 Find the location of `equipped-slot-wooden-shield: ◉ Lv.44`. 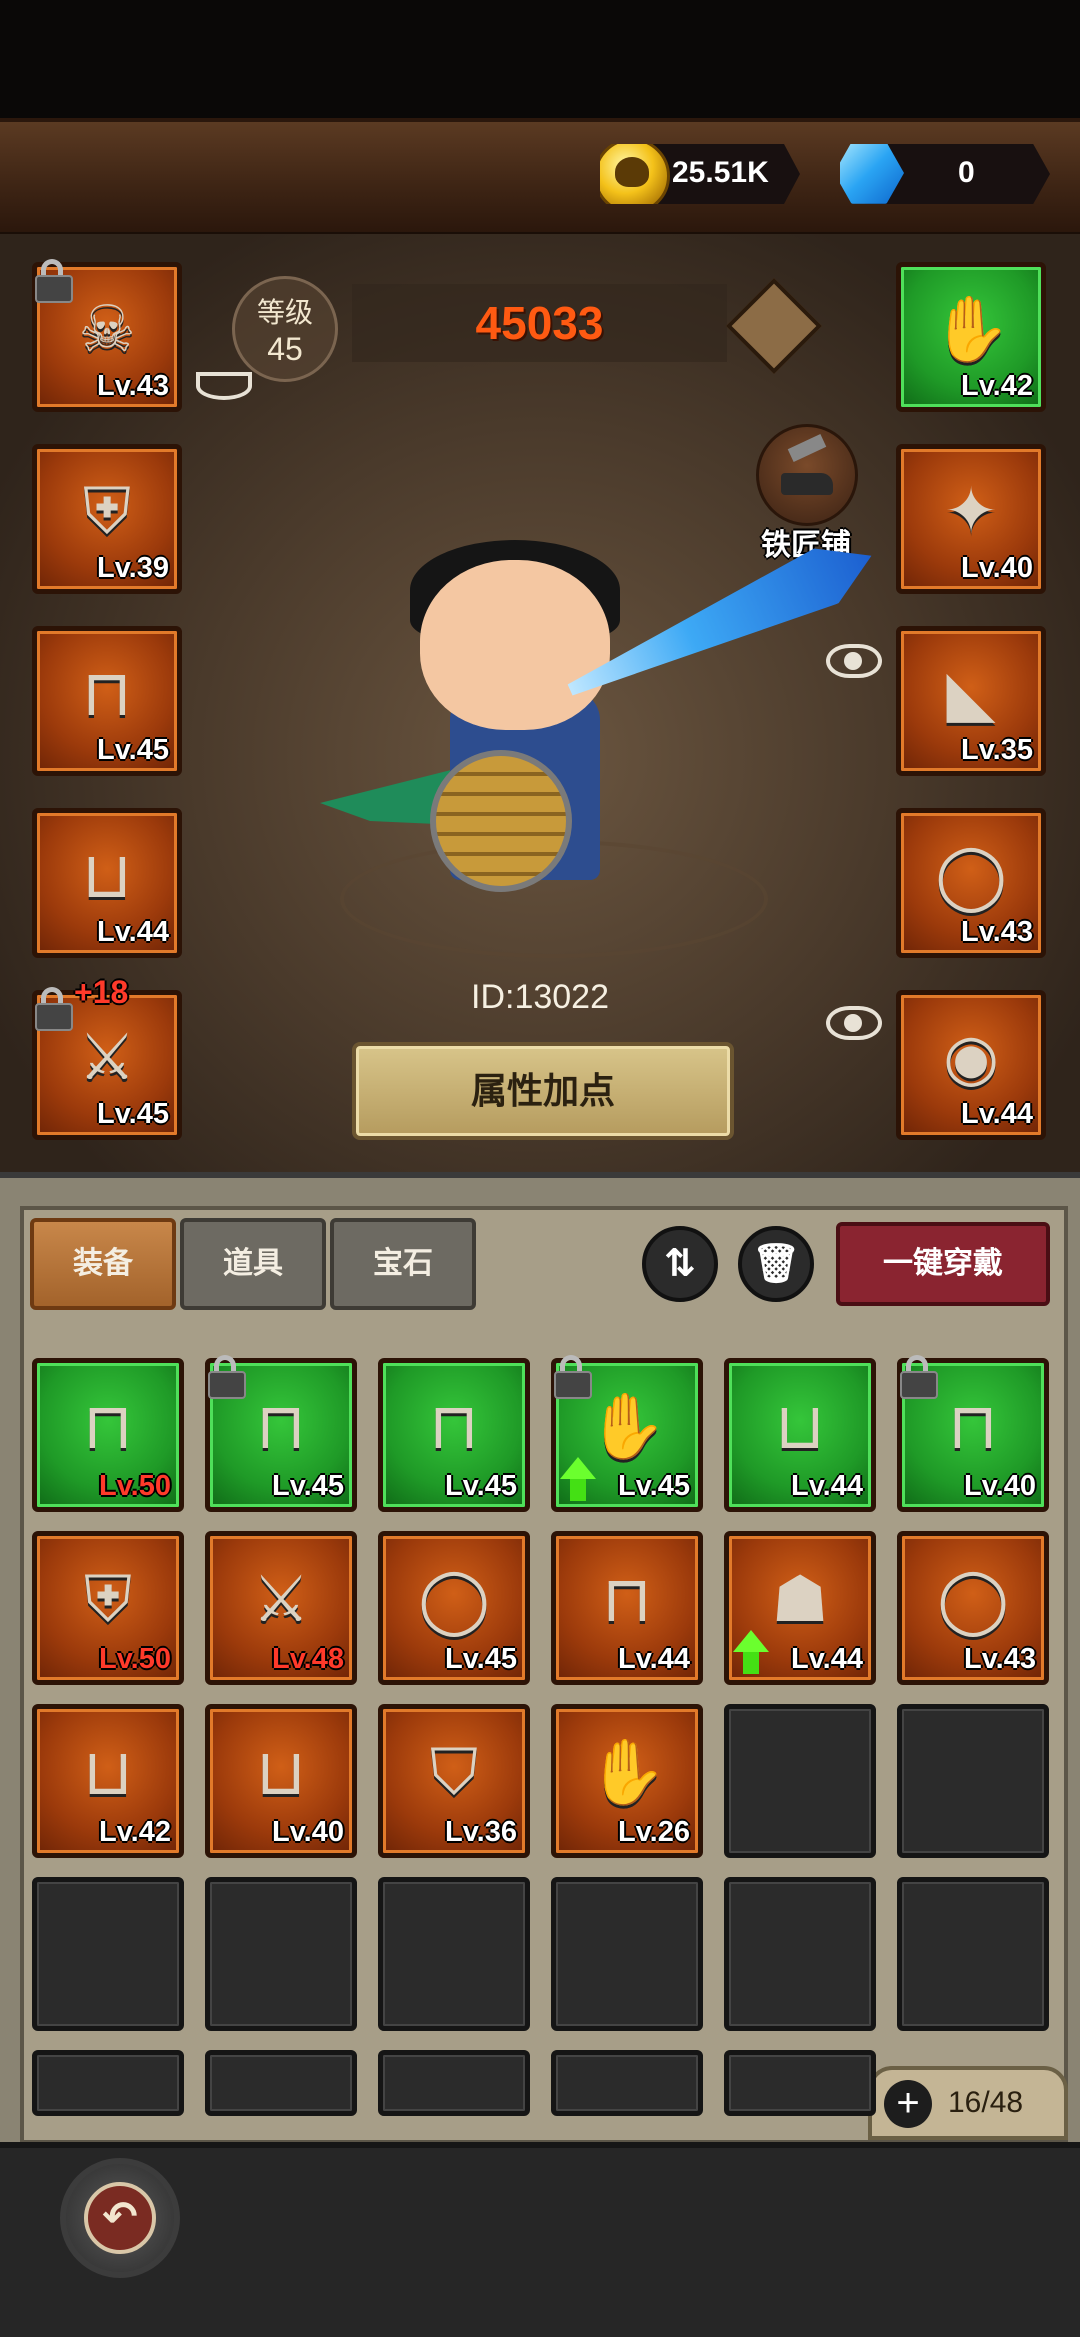

equipped-slot-wooden-shield: ◉ Lv.44 is located at coordinates (971, 1065).